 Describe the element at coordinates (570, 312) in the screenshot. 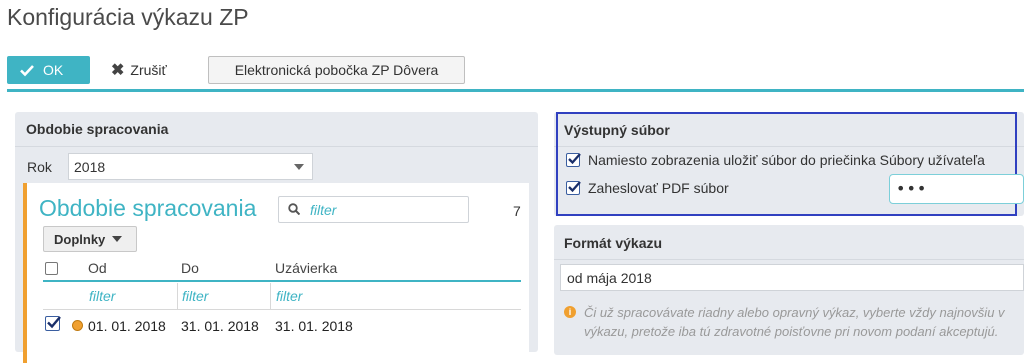

I see `info-icon: i` at that location.